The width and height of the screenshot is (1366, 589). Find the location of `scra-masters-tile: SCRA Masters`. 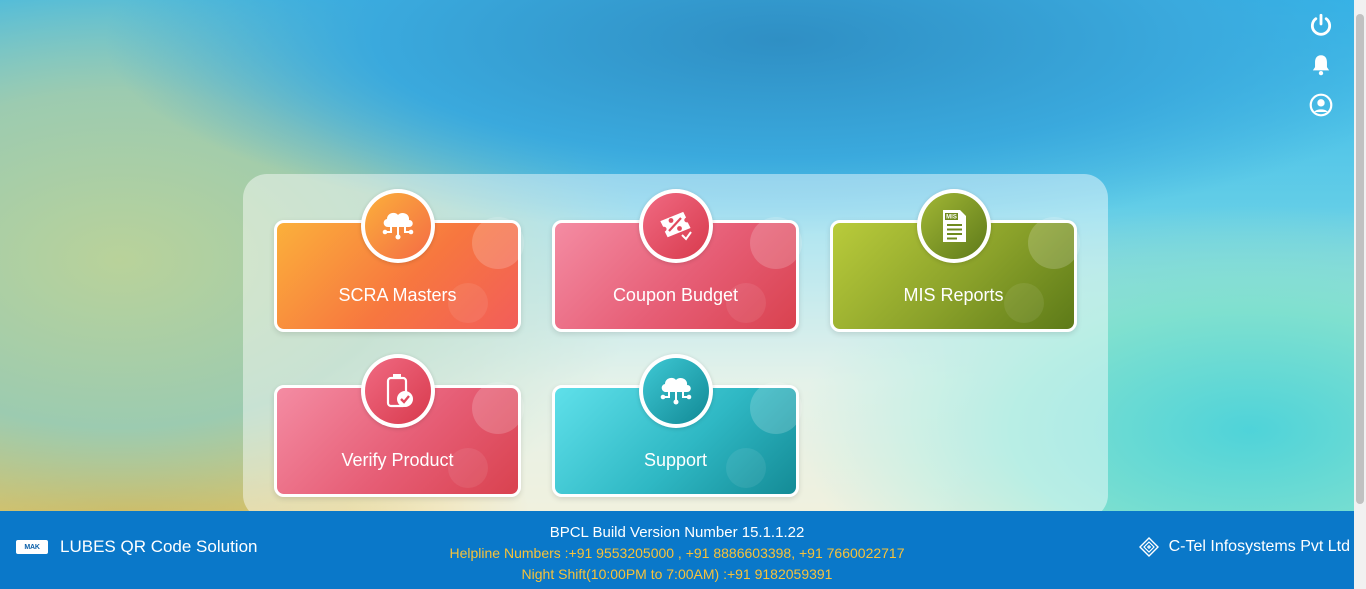

scra-masters-tile: SCRA Masters is located at coordinates (399, 260).